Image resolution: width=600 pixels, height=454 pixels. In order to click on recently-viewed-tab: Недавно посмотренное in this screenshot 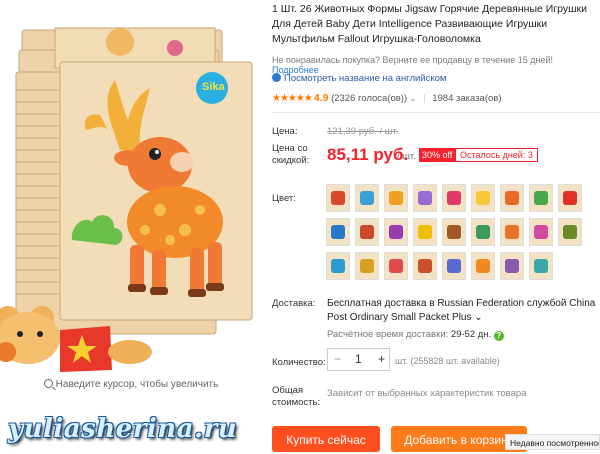, I will do `click(552, 442)`.